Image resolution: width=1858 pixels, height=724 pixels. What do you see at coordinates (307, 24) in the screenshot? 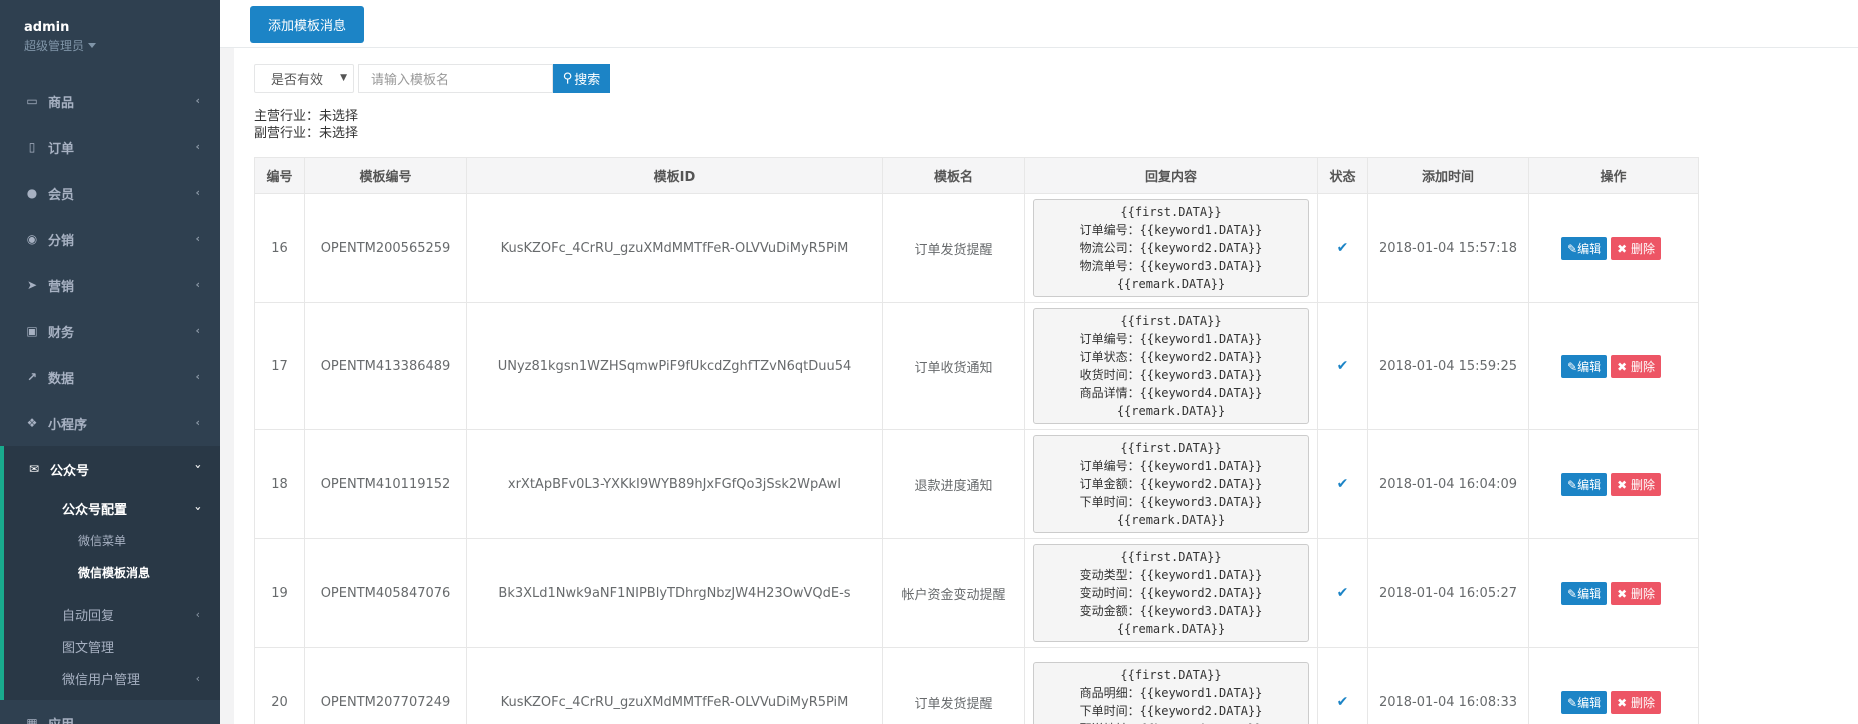
I see `add-template-button: 添加模板消息` at bounding box center [307, 24].